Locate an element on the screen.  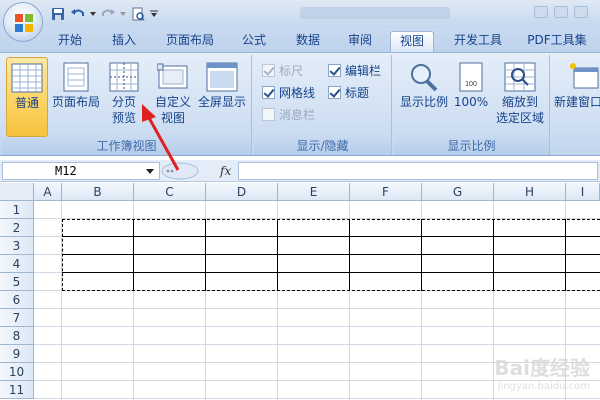
row-header-6: 6 is located at coordinates (17, 300).